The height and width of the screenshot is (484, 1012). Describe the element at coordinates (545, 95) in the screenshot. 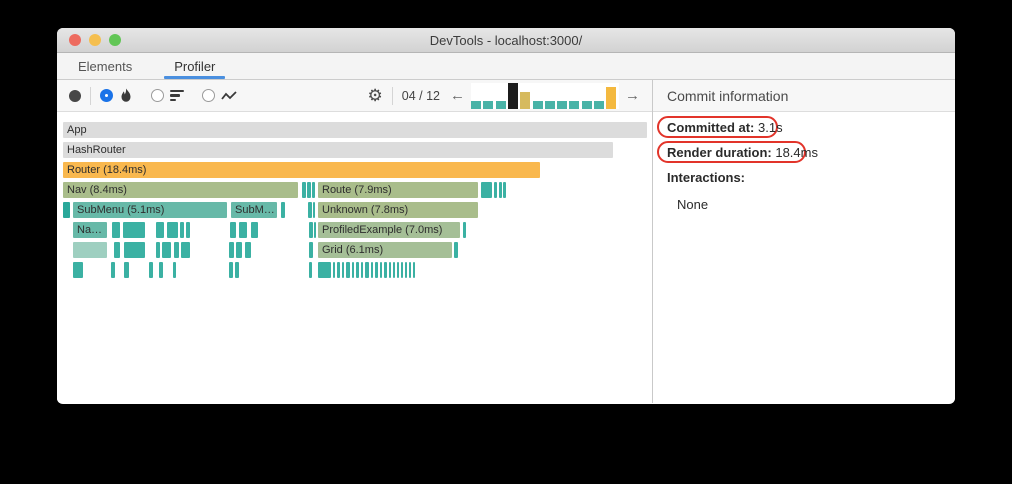

I see `commit-selector-chart` at that location.